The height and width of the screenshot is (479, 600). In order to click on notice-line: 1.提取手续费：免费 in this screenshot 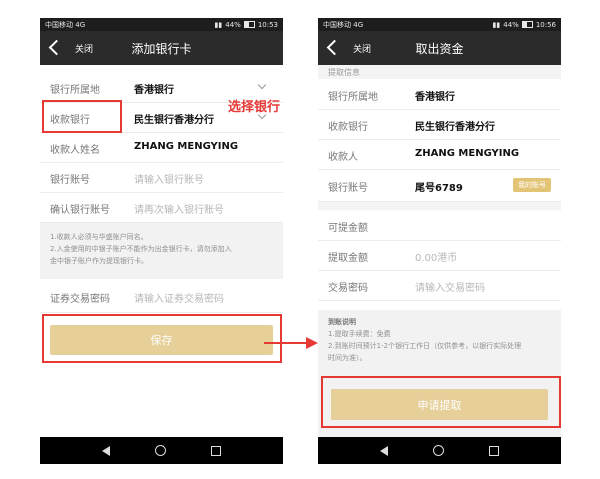, I will do `click(359, 334)`.